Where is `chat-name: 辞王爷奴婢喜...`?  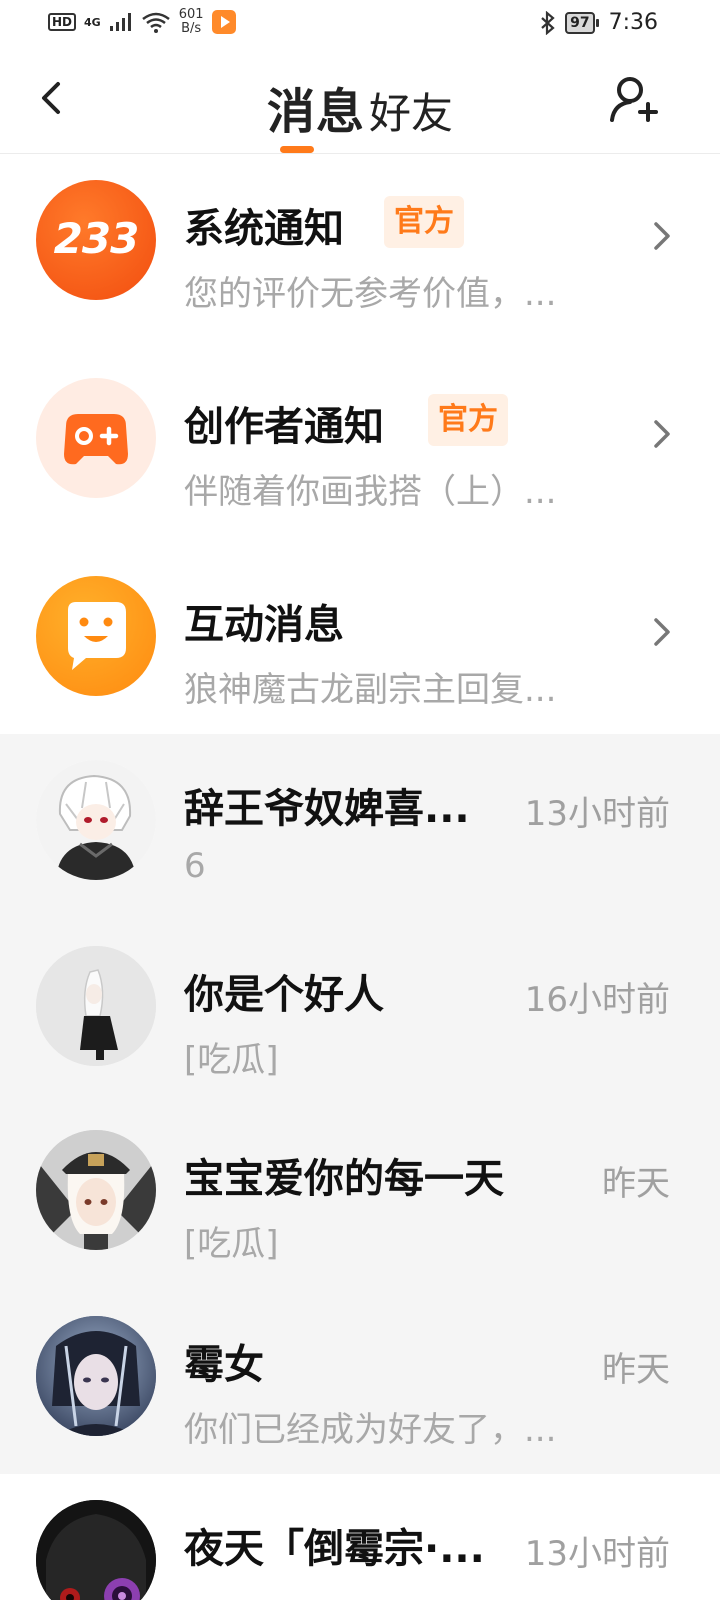 chat-name: 辞王爷奴婢喜... is located at coordinates (327, 809).